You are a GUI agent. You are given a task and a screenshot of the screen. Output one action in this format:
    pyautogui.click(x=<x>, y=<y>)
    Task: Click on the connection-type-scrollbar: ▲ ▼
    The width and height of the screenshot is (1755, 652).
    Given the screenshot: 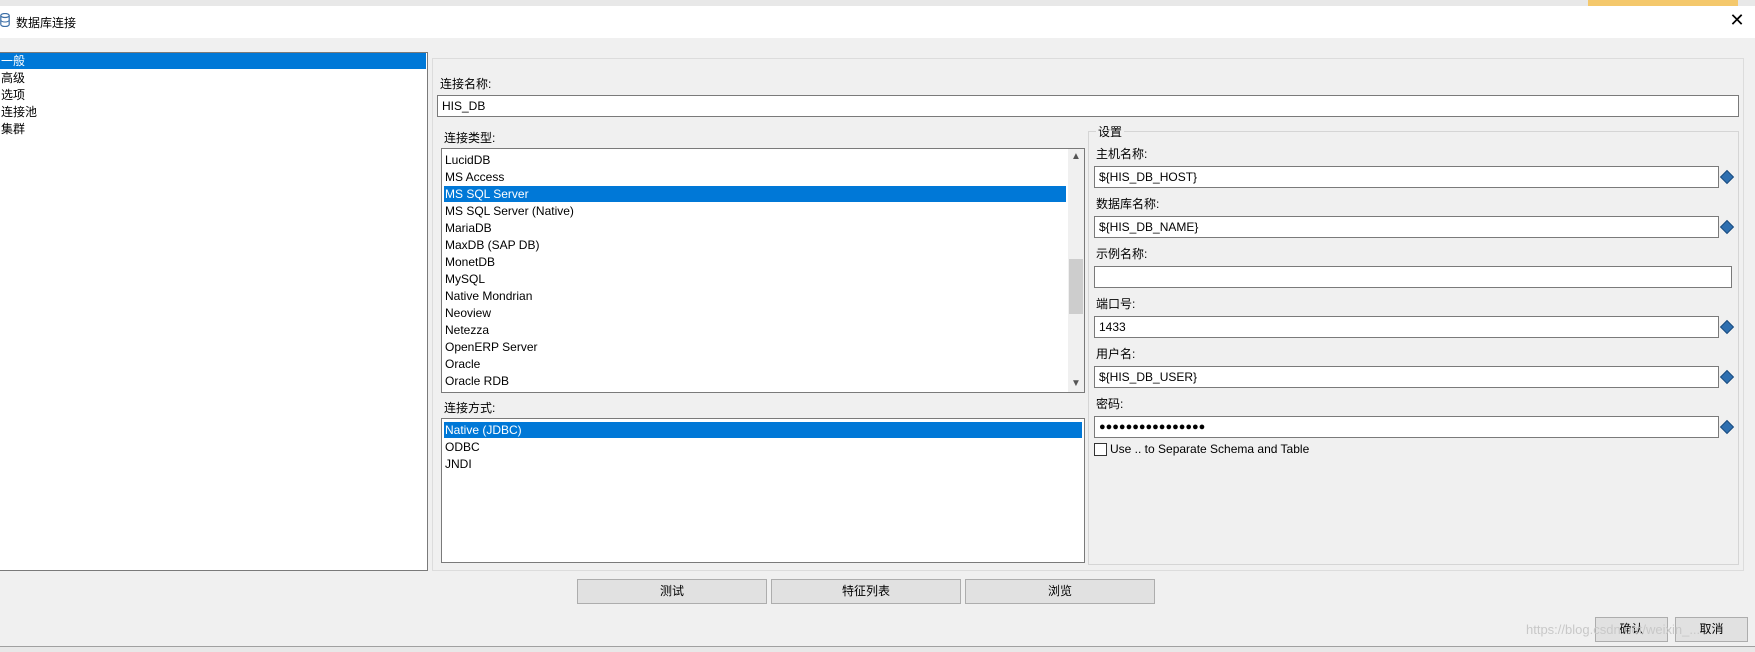 What is the action you would take?
    pyautogui.click(x=1076, y=270)
    